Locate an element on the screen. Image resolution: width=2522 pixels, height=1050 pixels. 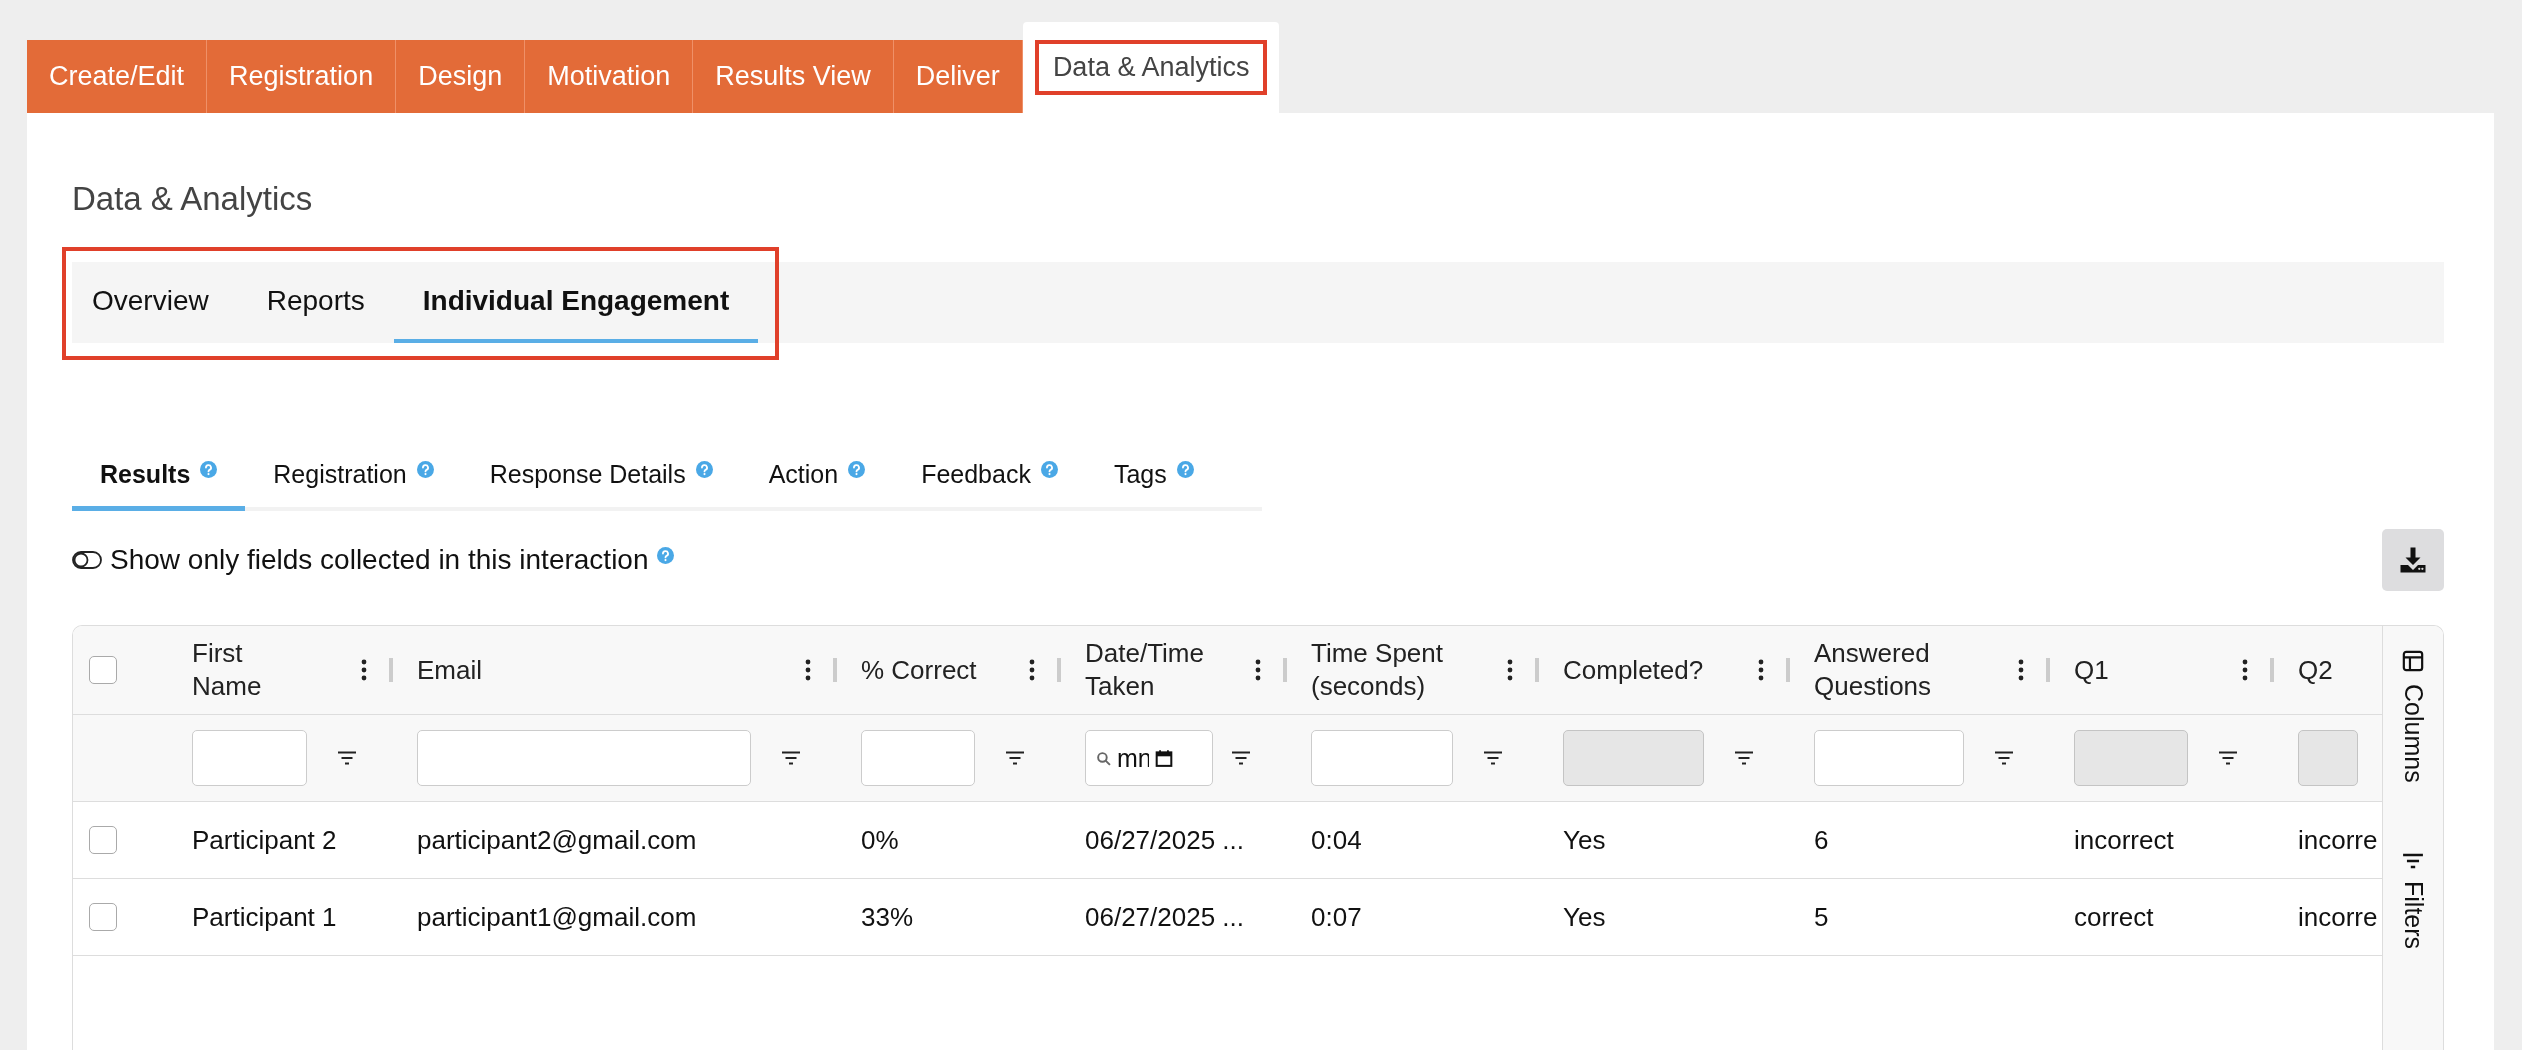
section-tab: Results is located at coordinates (159, 477).